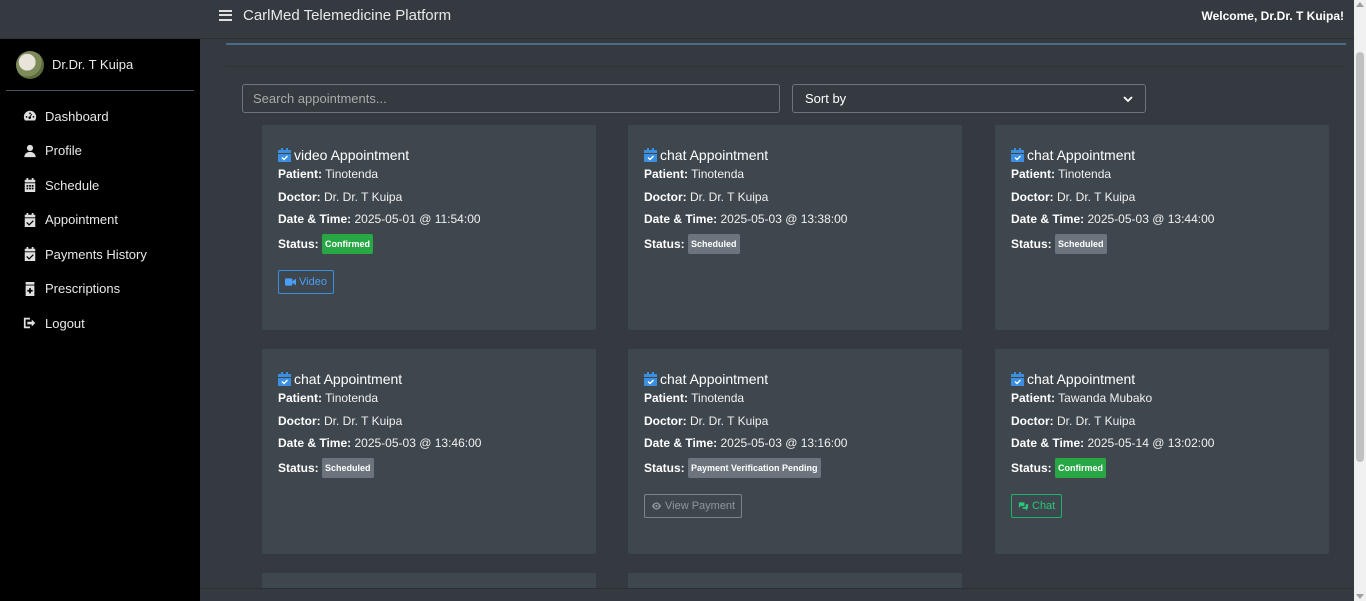  I want to click on app-title: CarlMed Telemedicine Platform, so click(347, 15).